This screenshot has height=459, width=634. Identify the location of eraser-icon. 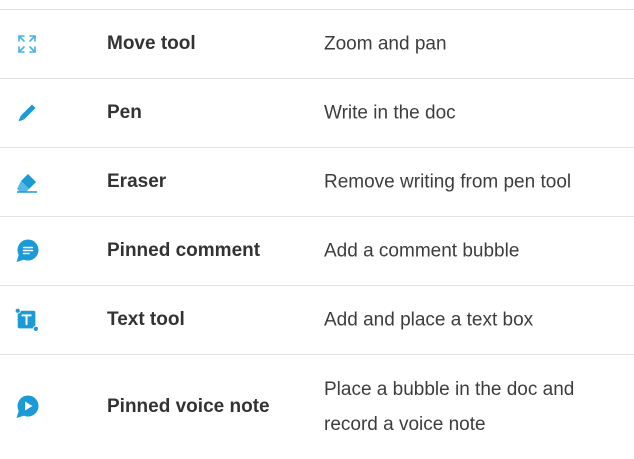
(27, 182).